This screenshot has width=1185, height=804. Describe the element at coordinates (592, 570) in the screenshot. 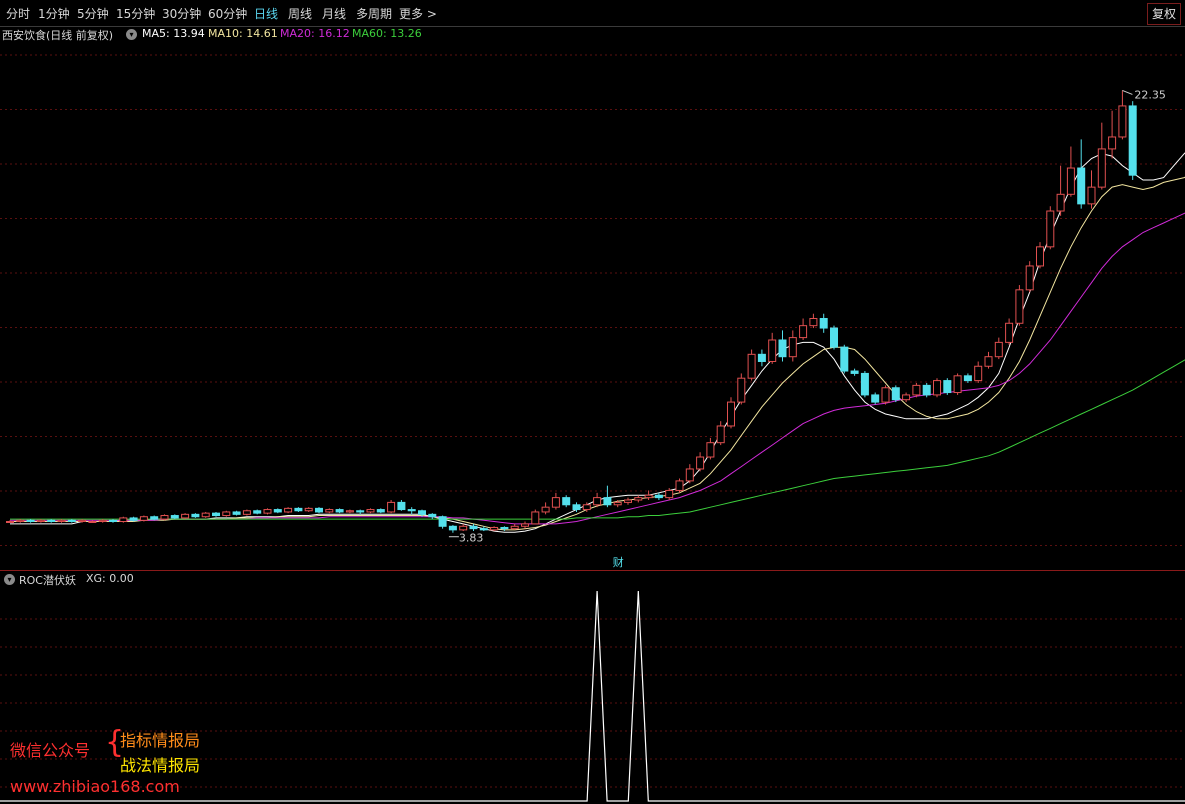

I see `pane-divider` at that location.